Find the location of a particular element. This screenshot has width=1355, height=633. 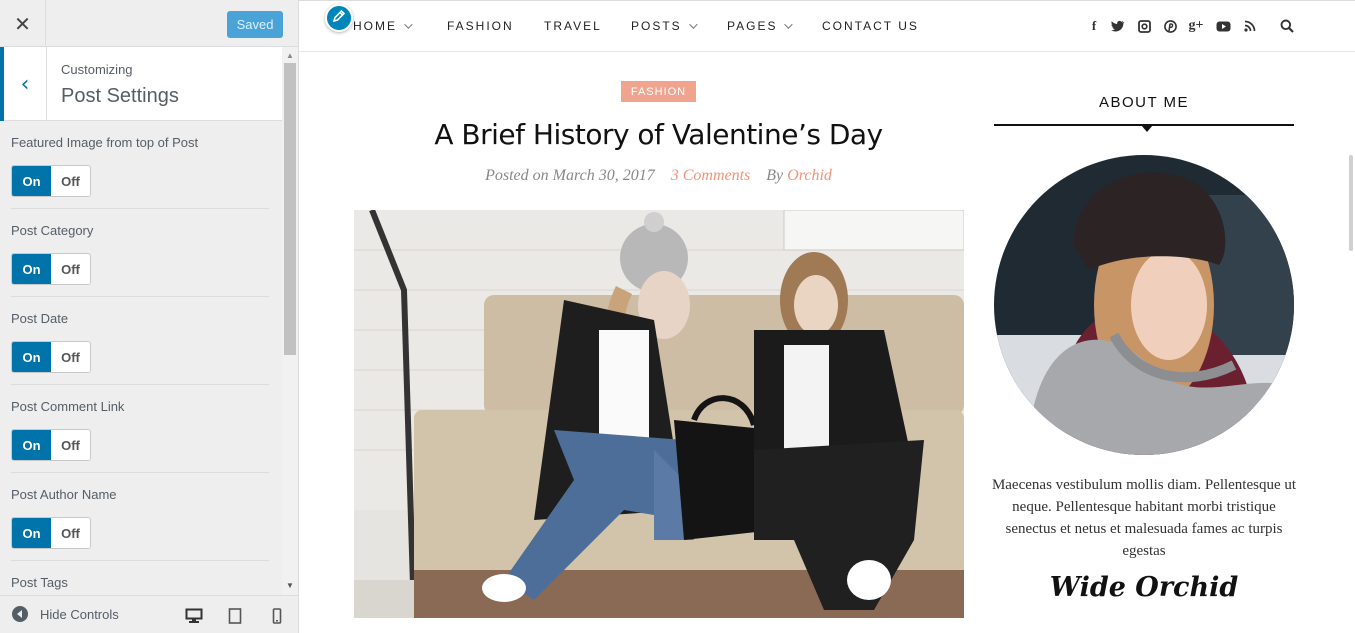

nav-item-pages: PAGES is located at coordinates (760, 26).